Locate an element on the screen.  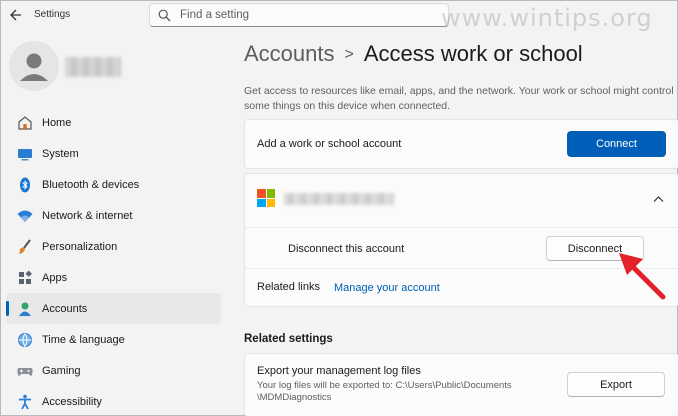
microsoft-logo-icon is located at coordinates (266, 198).